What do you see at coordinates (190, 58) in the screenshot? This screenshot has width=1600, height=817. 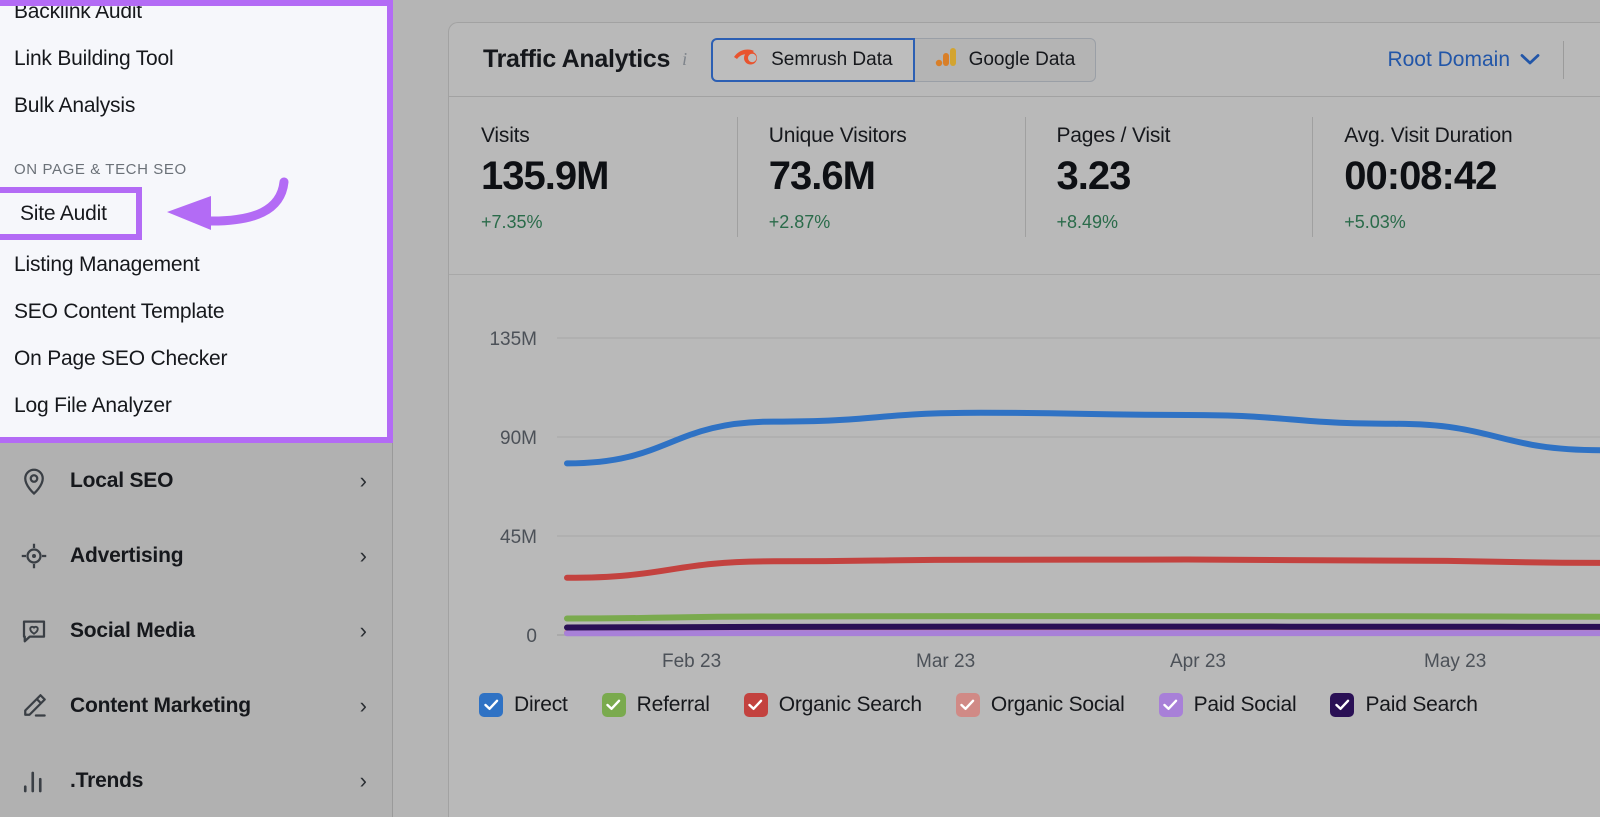 I see `submenu-item-link-building-tool: Link Building Tool` at bounding box center [190, 58].